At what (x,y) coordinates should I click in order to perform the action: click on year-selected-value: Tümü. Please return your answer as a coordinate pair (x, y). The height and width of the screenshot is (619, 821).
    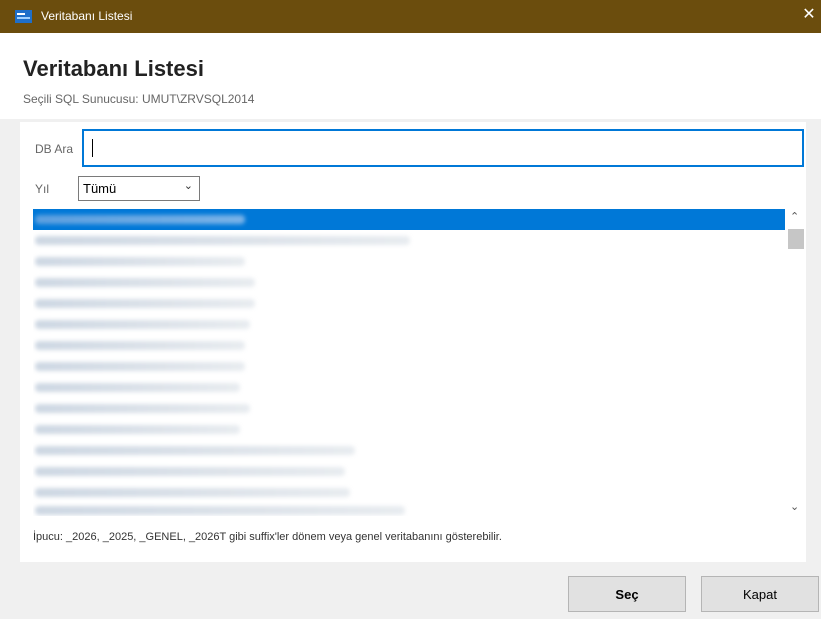
    Looking at the image, I should click on (100, 188).